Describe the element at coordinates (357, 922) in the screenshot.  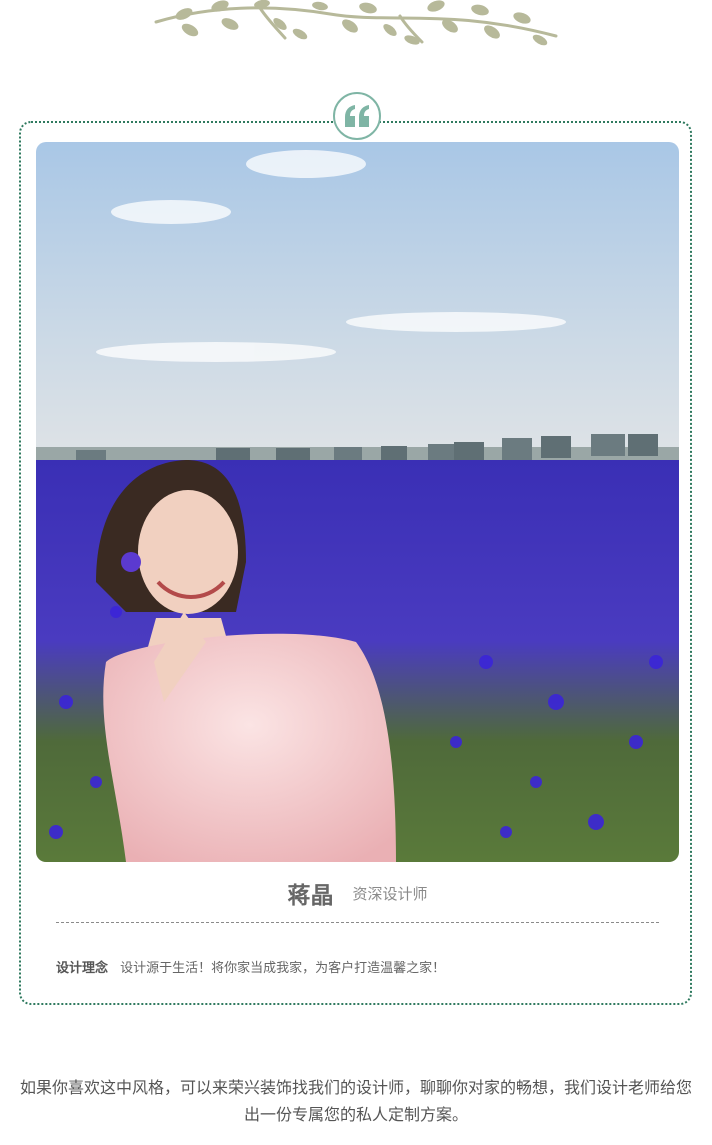
I see `divider` at that location.